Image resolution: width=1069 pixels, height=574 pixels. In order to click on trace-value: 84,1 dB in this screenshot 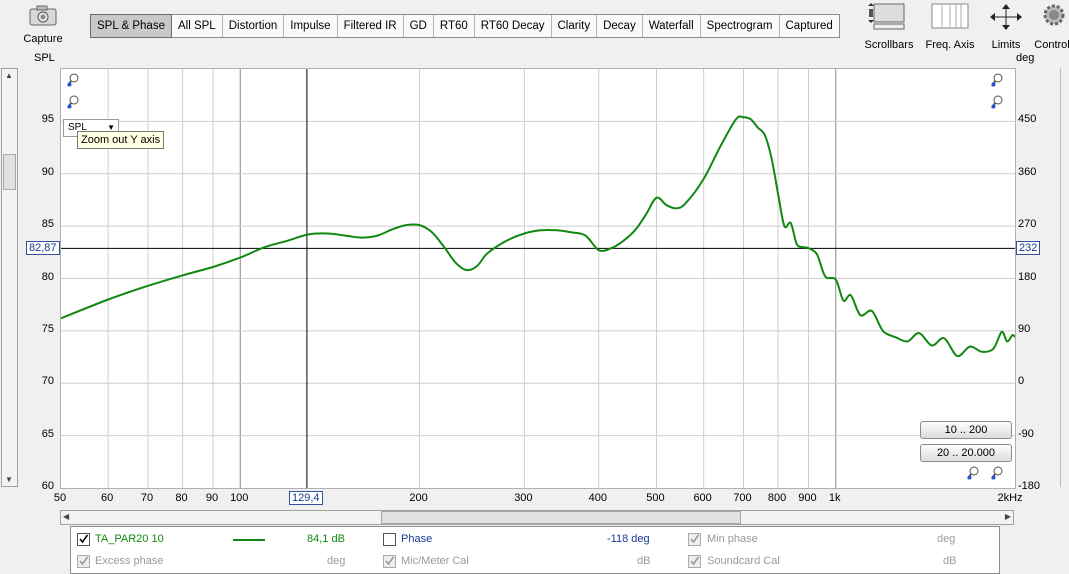, I will do `click(326, 539)`.